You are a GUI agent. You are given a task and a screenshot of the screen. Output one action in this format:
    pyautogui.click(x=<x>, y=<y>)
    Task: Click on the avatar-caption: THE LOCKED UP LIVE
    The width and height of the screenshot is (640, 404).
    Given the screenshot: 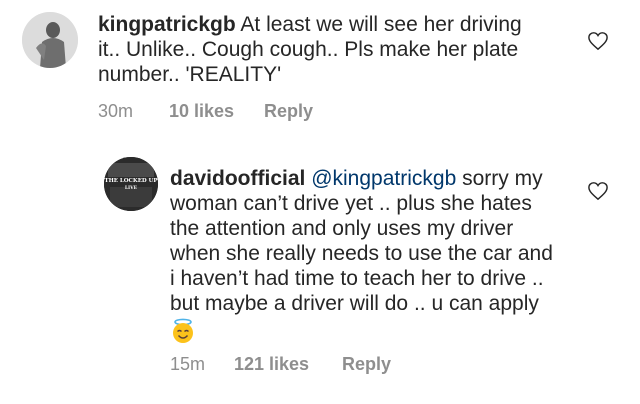 What is the action you would take?
    pyautogui.click(x=131, y=184)
    